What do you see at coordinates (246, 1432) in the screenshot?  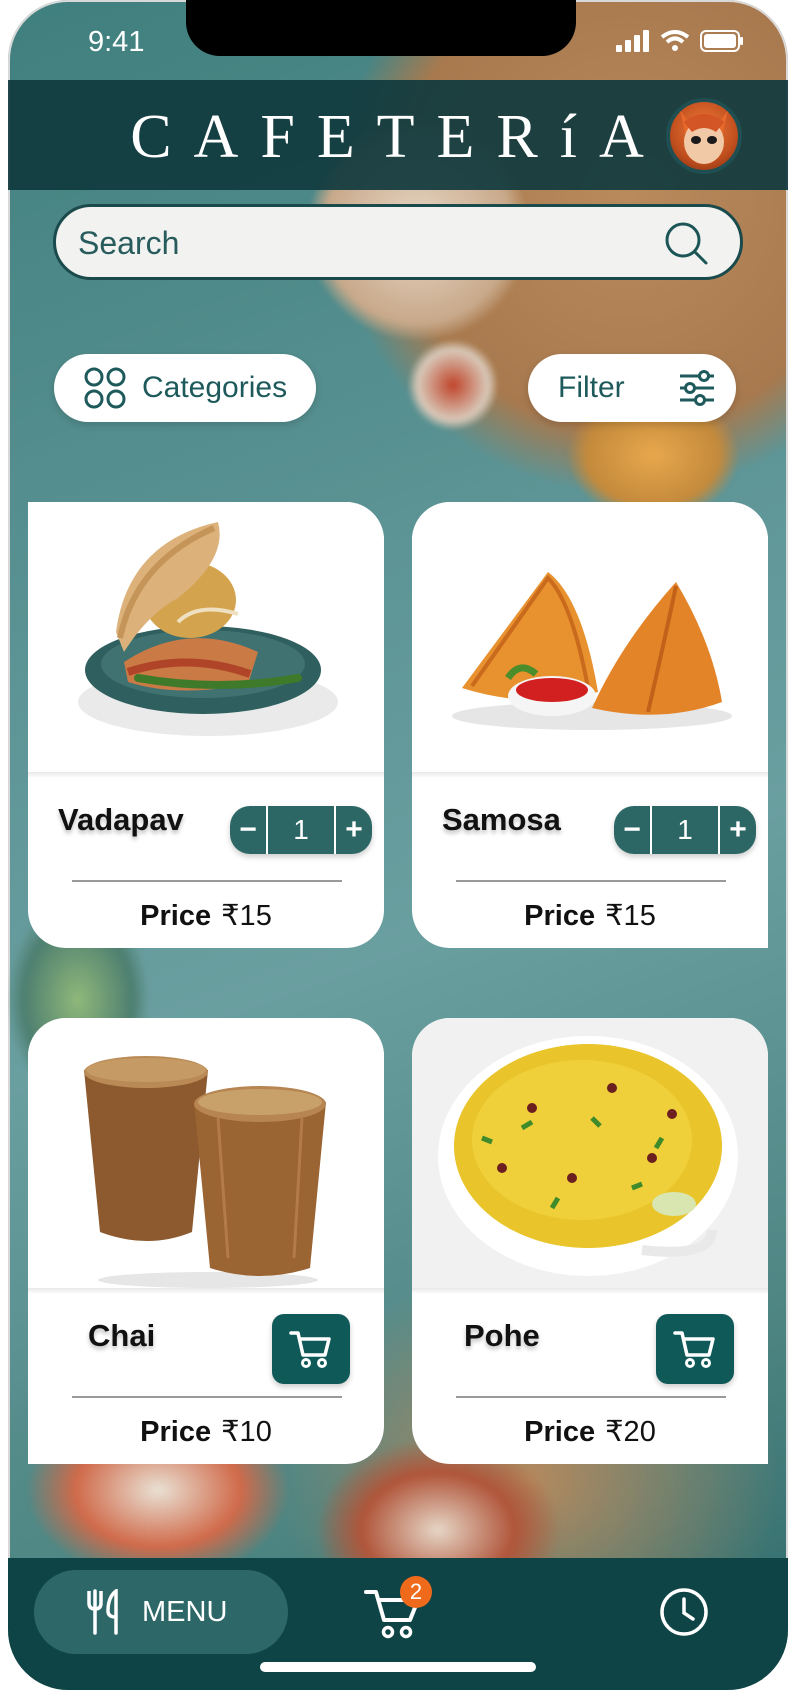 I see `price-value: ₹10` at bounding box center [246, 1432].